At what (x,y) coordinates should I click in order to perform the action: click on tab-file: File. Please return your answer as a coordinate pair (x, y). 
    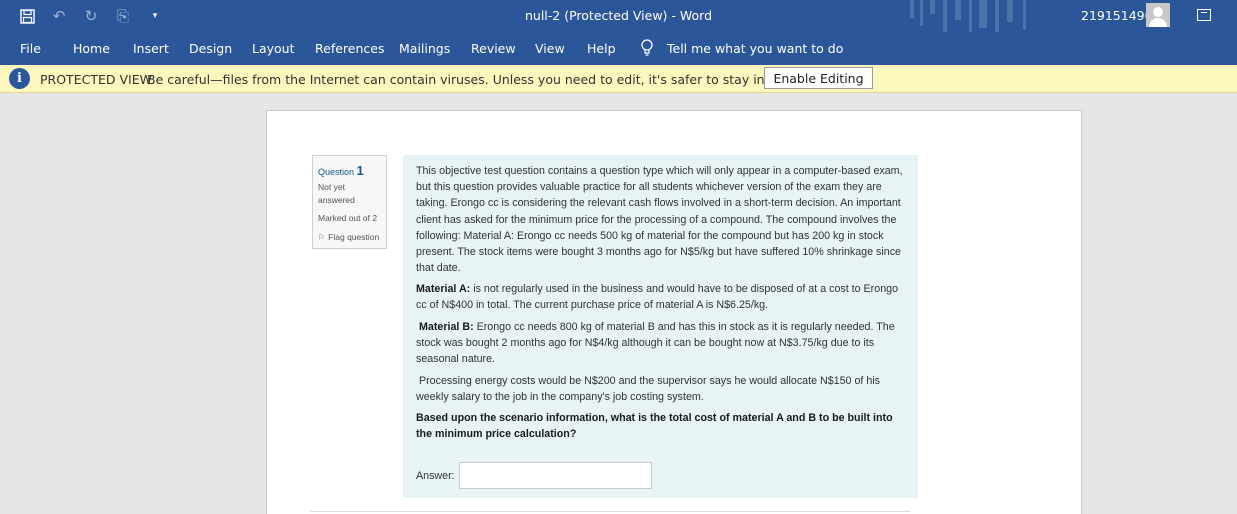
    Looking at the image, I should click on (30, 48).